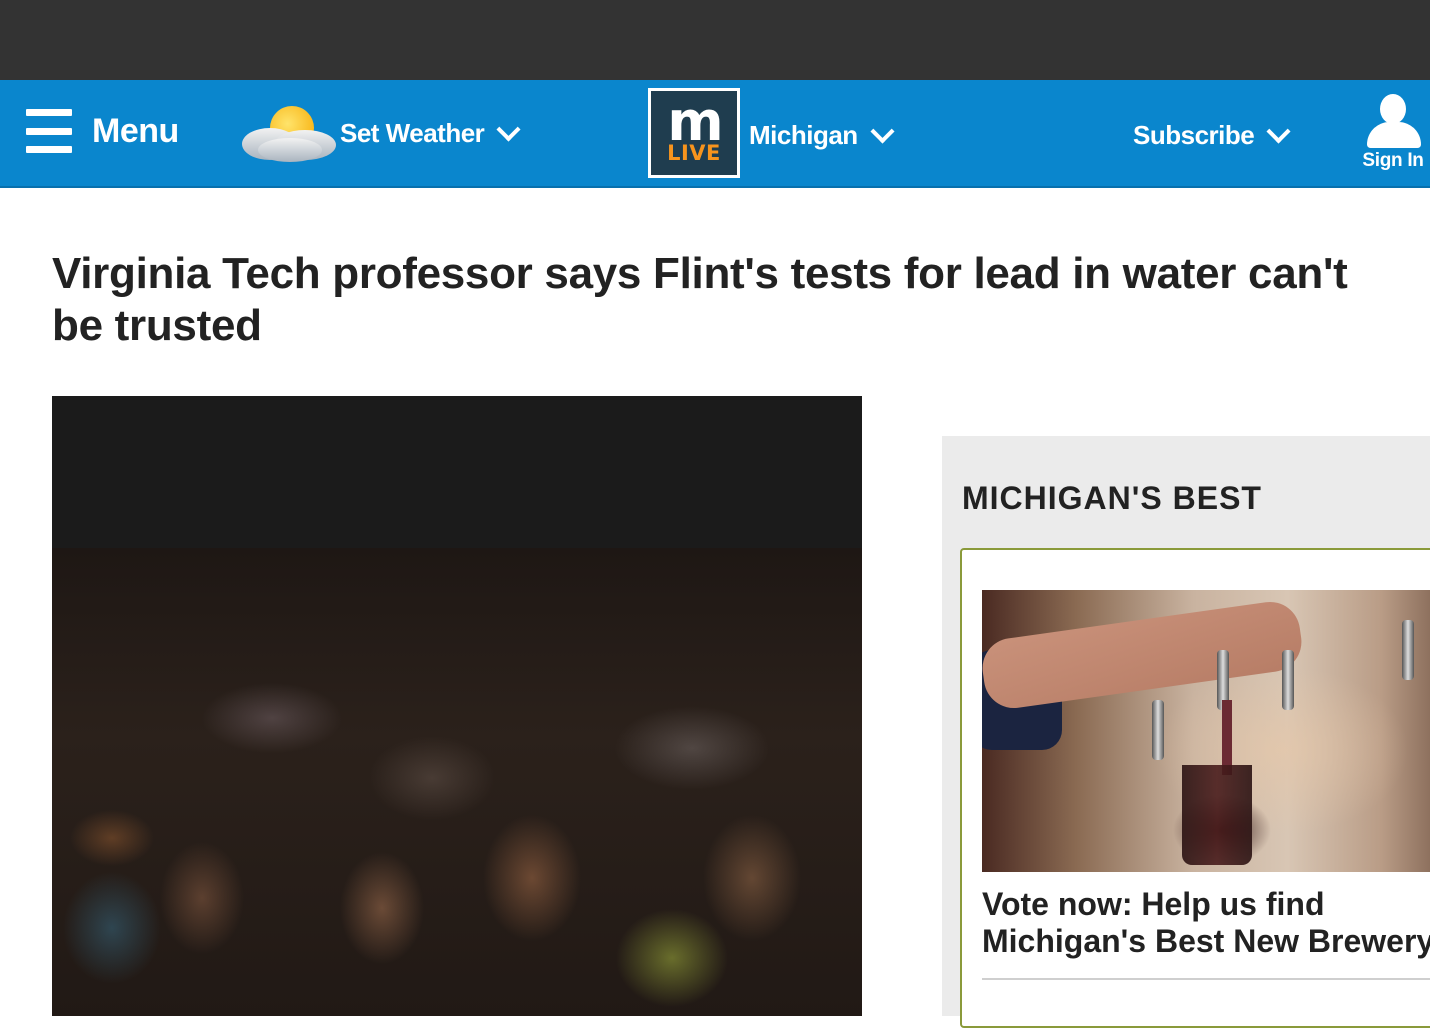  I want to click on sign-in-button: Sign In, so click(1393, 134).